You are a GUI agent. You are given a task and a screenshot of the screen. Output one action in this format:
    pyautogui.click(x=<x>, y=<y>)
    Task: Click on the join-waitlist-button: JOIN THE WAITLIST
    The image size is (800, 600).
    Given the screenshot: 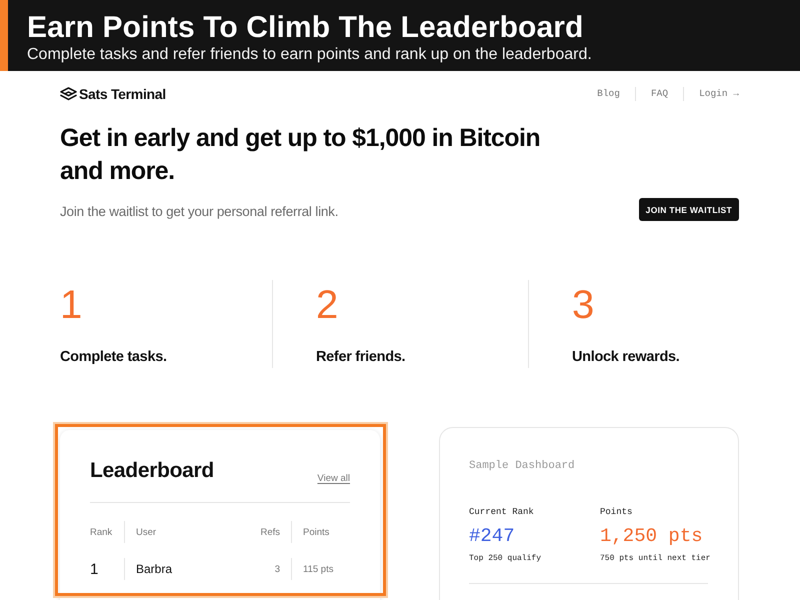 What is the action you would take?
    pyautogui.click(x=688, y=209)
    